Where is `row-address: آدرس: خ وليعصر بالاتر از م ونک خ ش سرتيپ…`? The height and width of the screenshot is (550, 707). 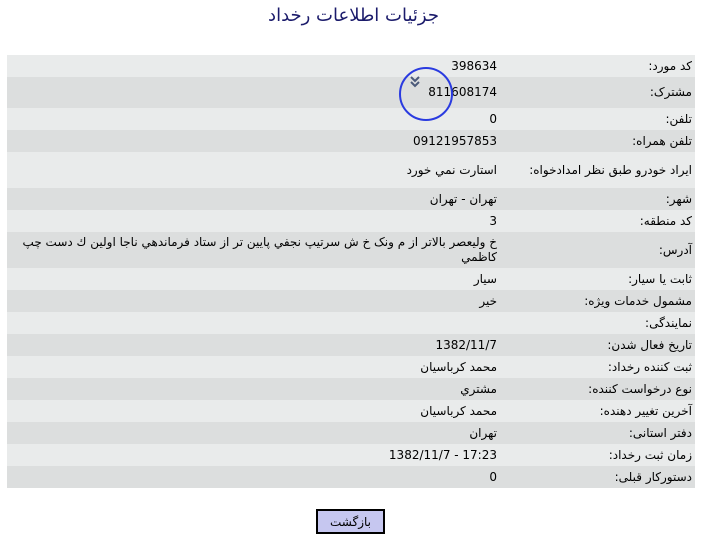 row-address: آدرس: خ وليعصر بالاتر از م ونک خ ش سرتيپ… is located at coordinates (351, 250).